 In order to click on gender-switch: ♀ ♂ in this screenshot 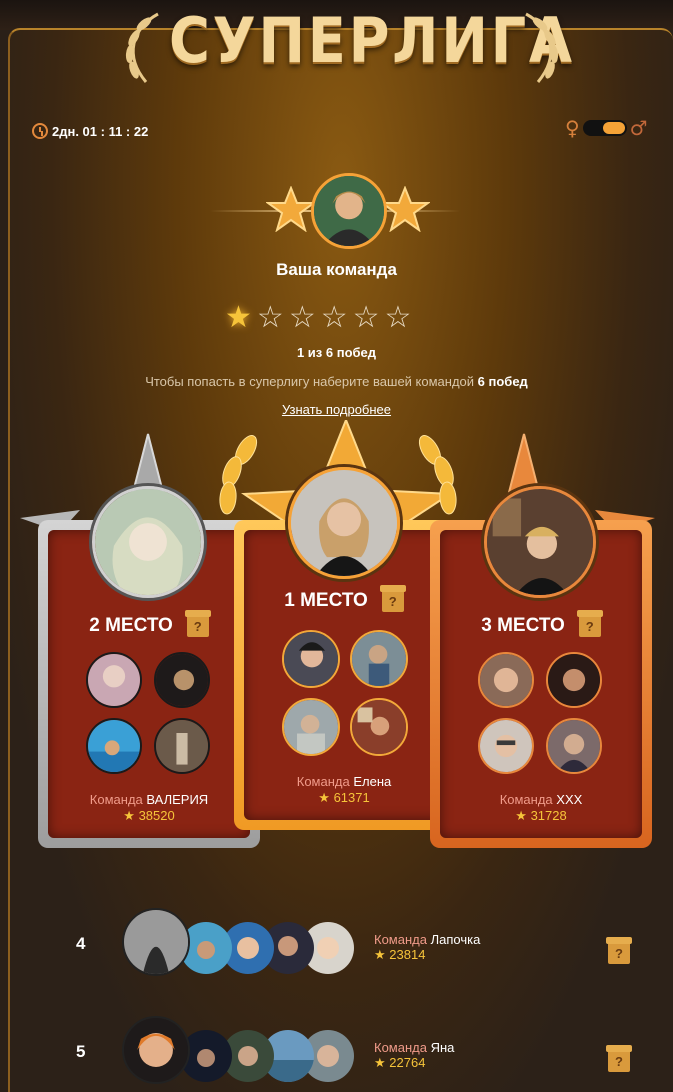, I will do `click(606, 128)`.